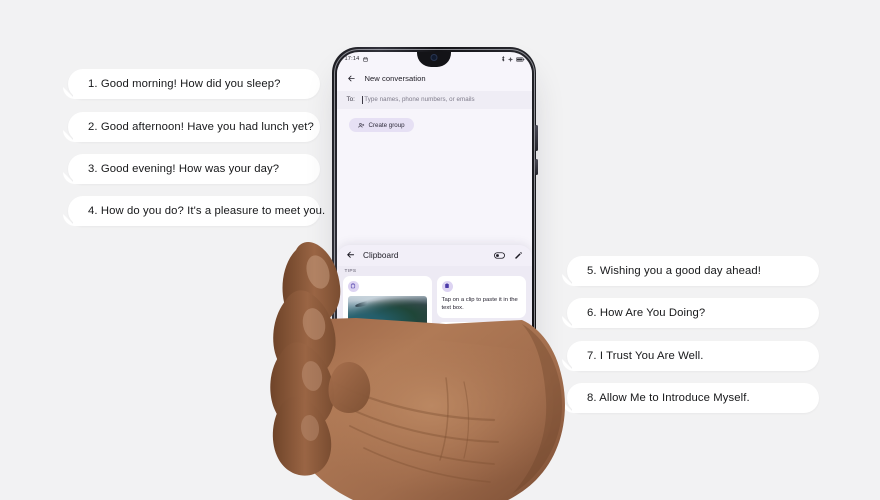 This screenshot has width=880, height=500. I want to click on chat-bubble-text: 6. How Are You Doing?, so click(646, 313).